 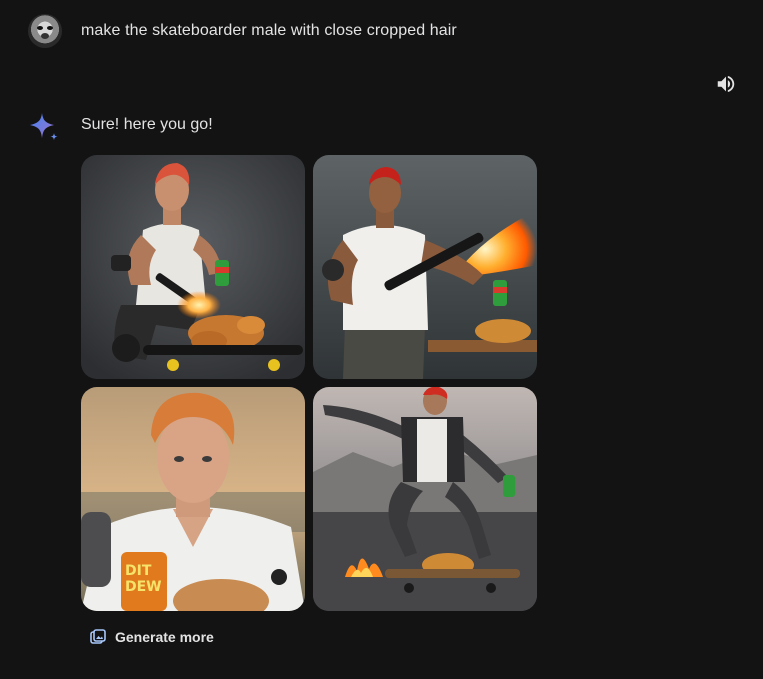 I want to click on read-aloud-button, so click(x=726, y=84).